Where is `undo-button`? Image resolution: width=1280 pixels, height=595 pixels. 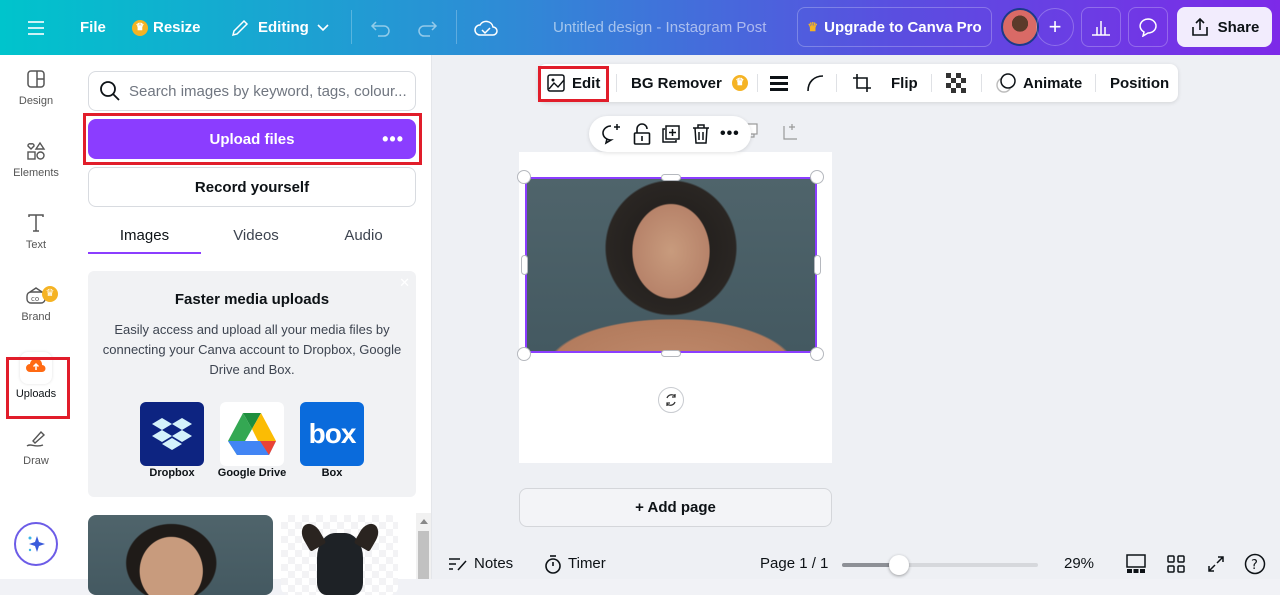
undo-button is located at coordinates (381, 27).